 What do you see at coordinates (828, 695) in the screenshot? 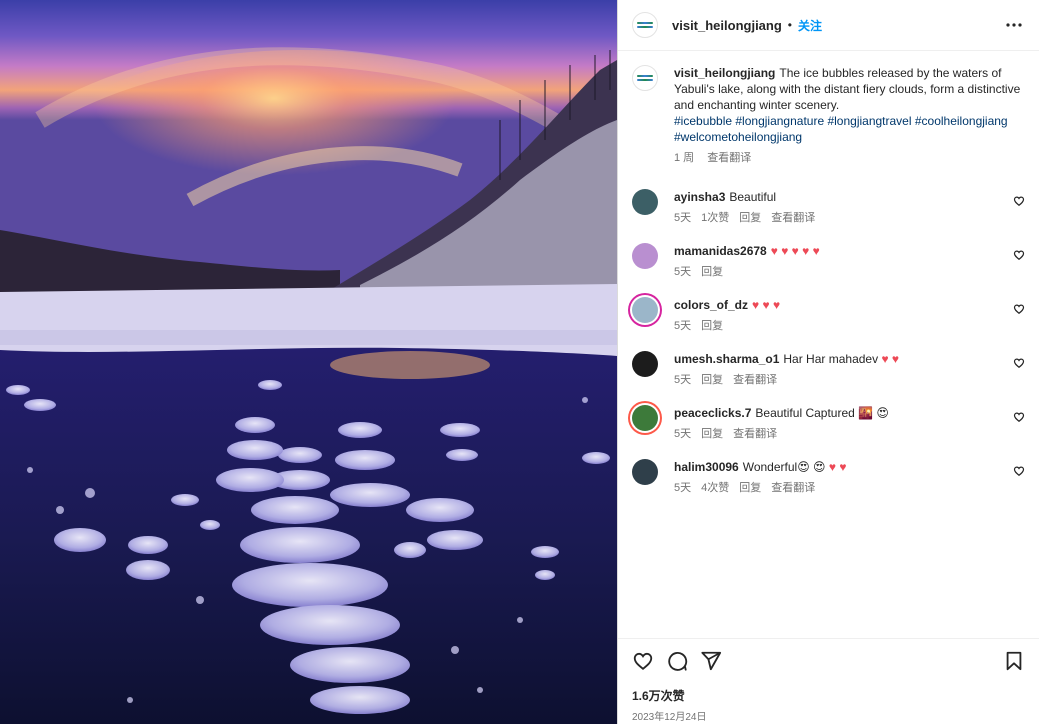
I see `likes-count: 1.6万次赞` at bounding box center [828, 695].